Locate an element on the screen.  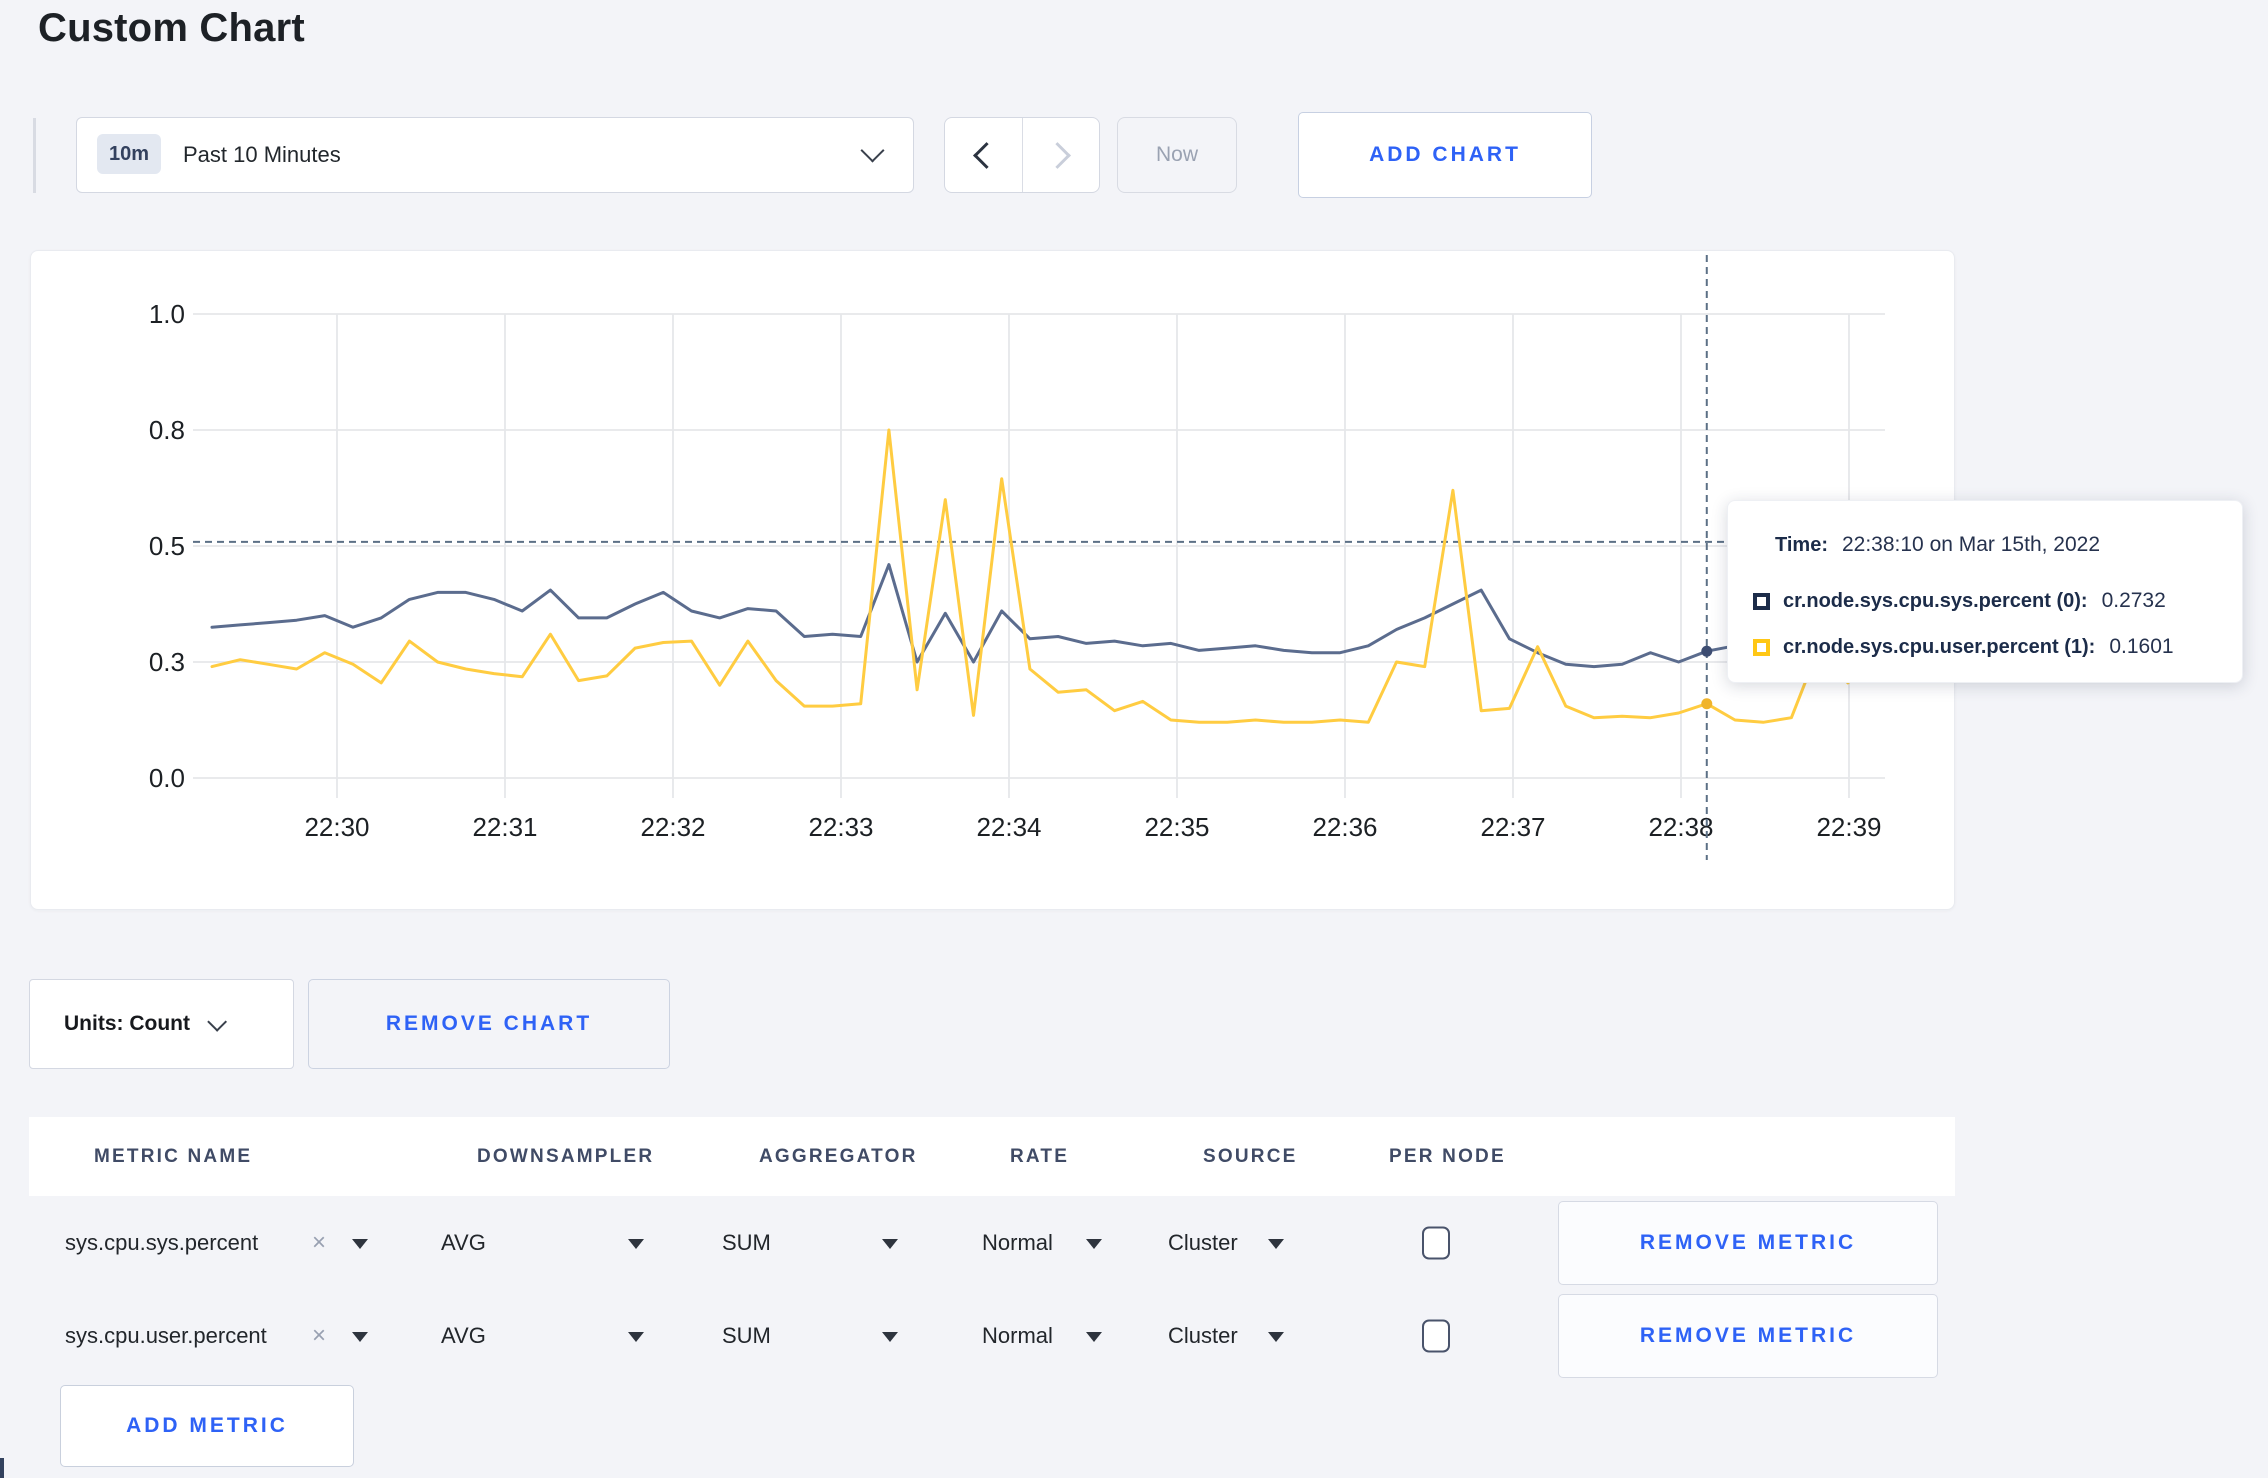
series-user-swatch-icon is located at coordinates (1761, 647).